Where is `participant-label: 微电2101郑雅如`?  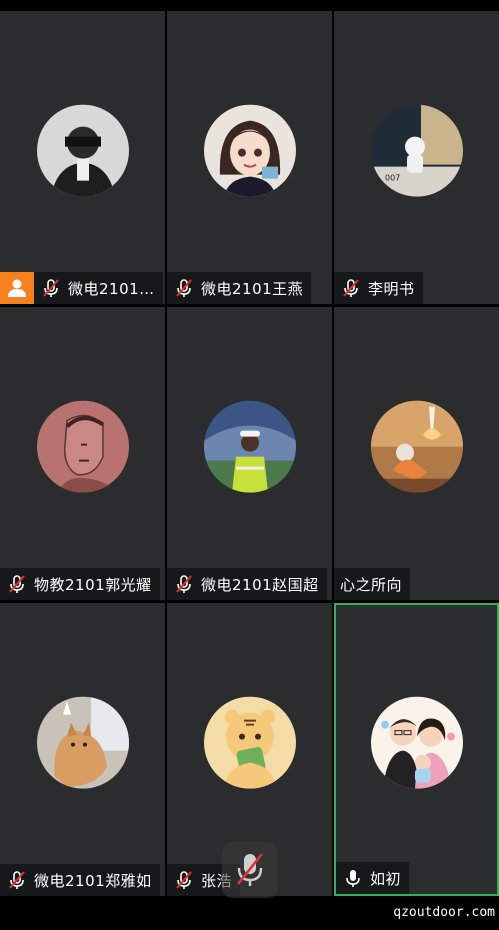 participant-label: 微电2101郑雅如 is located at coordinates (80, 880).